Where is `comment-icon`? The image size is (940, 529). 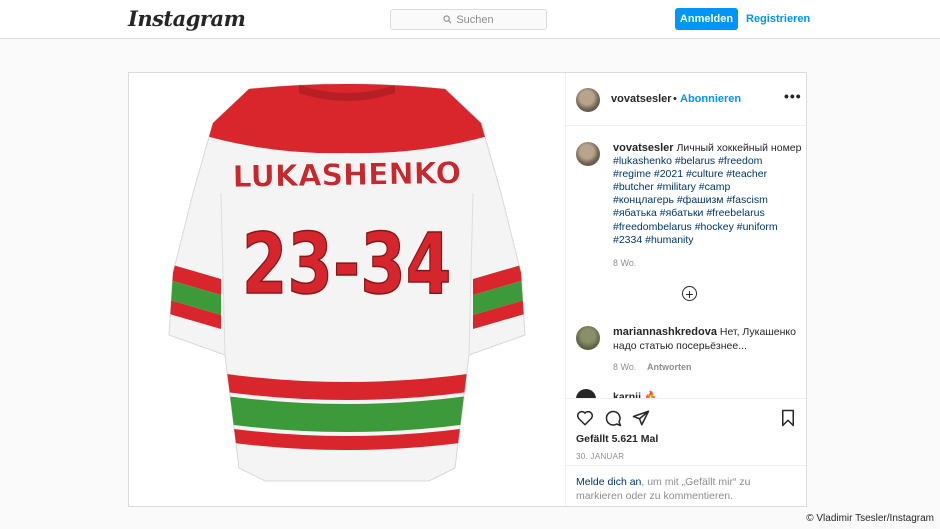 comment-icon is located at coordinates (613, 418).